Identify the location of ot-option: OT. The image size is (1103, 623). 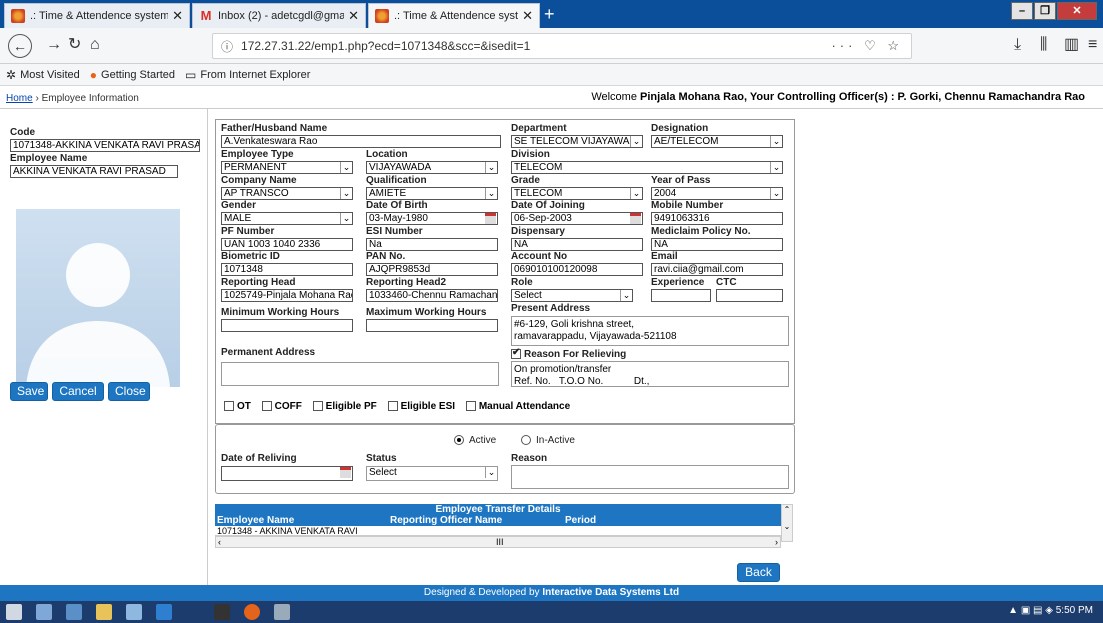
(237, 406).